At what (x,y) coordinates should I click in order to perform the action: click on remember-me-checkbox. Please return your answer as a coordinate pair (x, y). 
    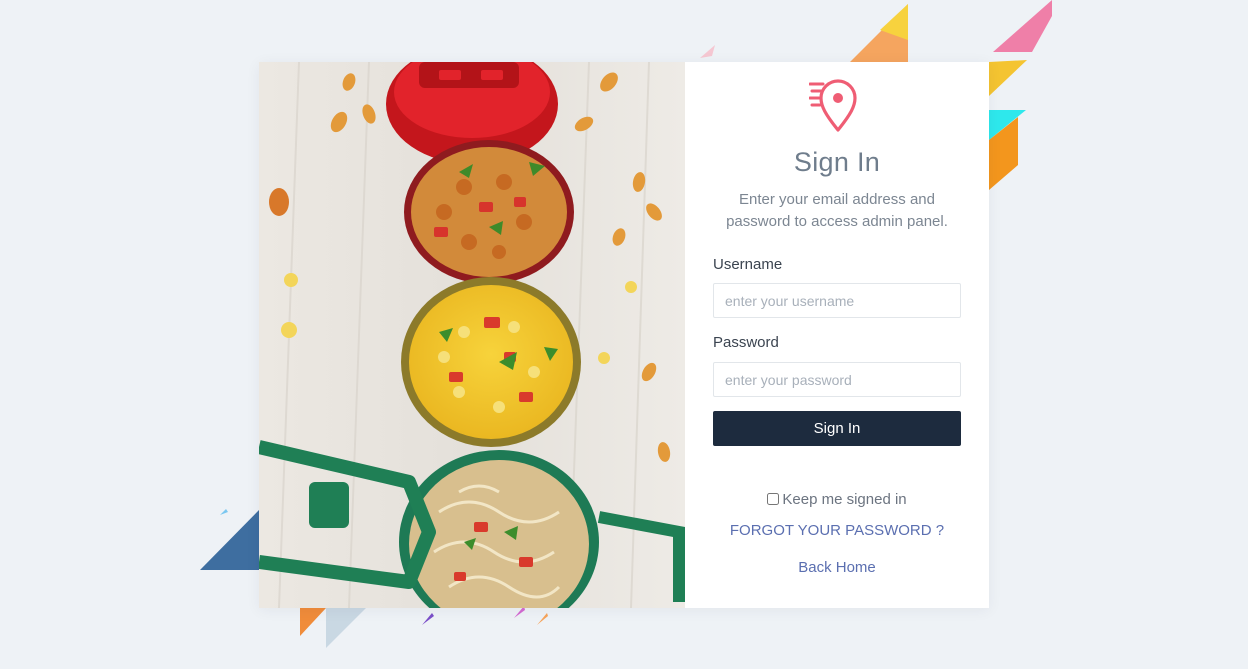
    Looking at the image, I should click on (773, 499).